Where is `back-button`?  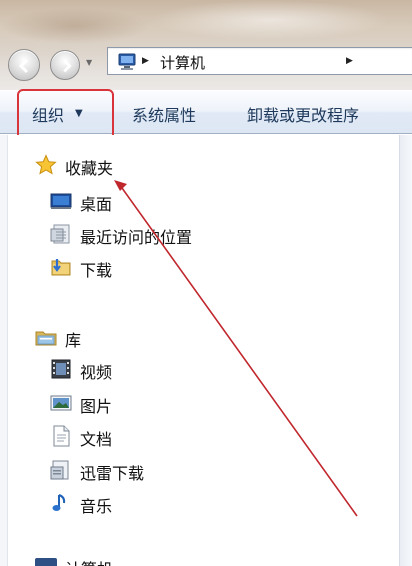 back-button is located at coordinates (24, 65).